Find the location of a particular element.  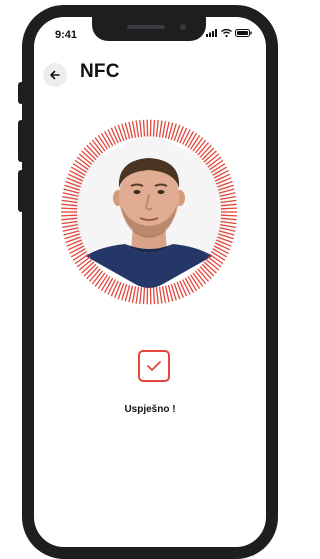

status-icons is located at coordinates (229, 33).